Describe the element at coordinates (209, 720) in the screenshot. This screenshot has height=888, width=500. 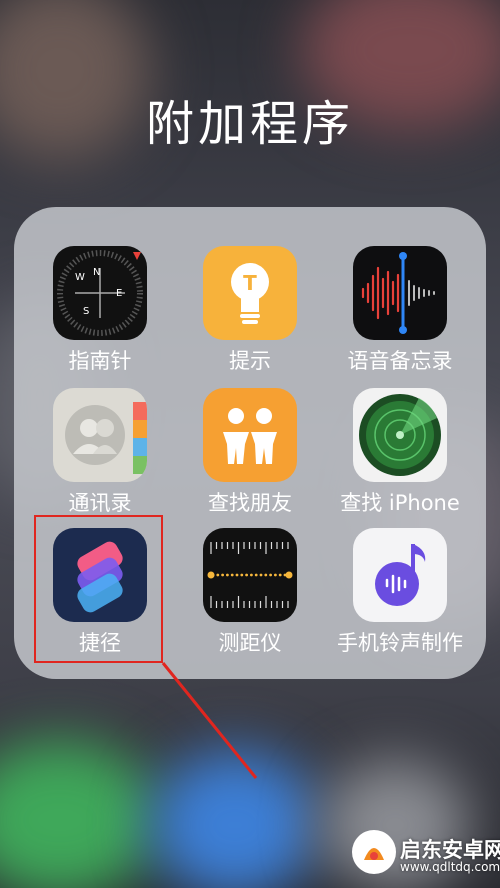
I see `annotation-arrow` at that location.